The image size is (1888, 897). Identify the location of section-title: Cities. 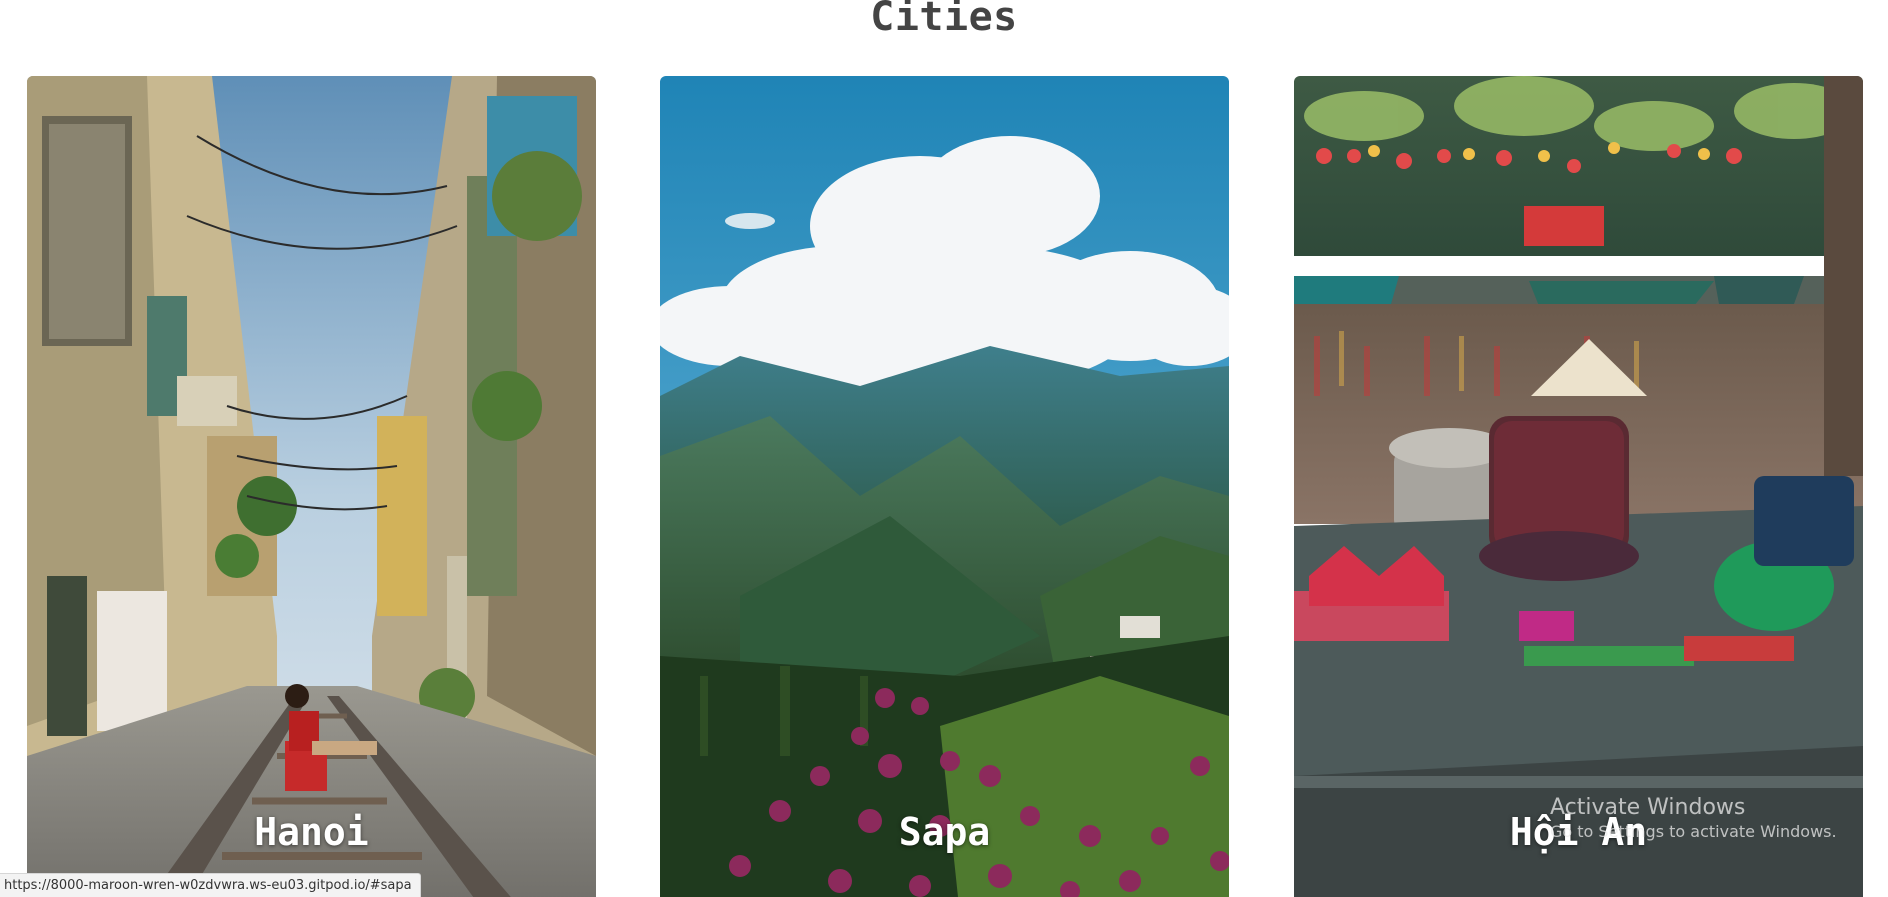
(944, 20).